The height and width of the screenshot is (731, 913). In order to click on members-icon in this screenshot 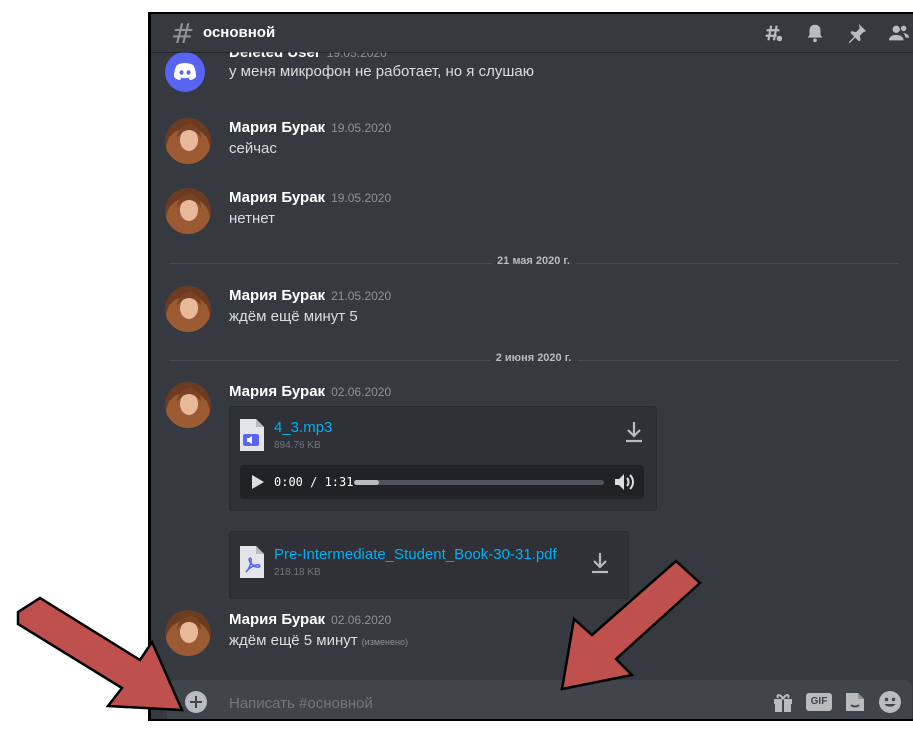, I will do `click(899, 33)`.